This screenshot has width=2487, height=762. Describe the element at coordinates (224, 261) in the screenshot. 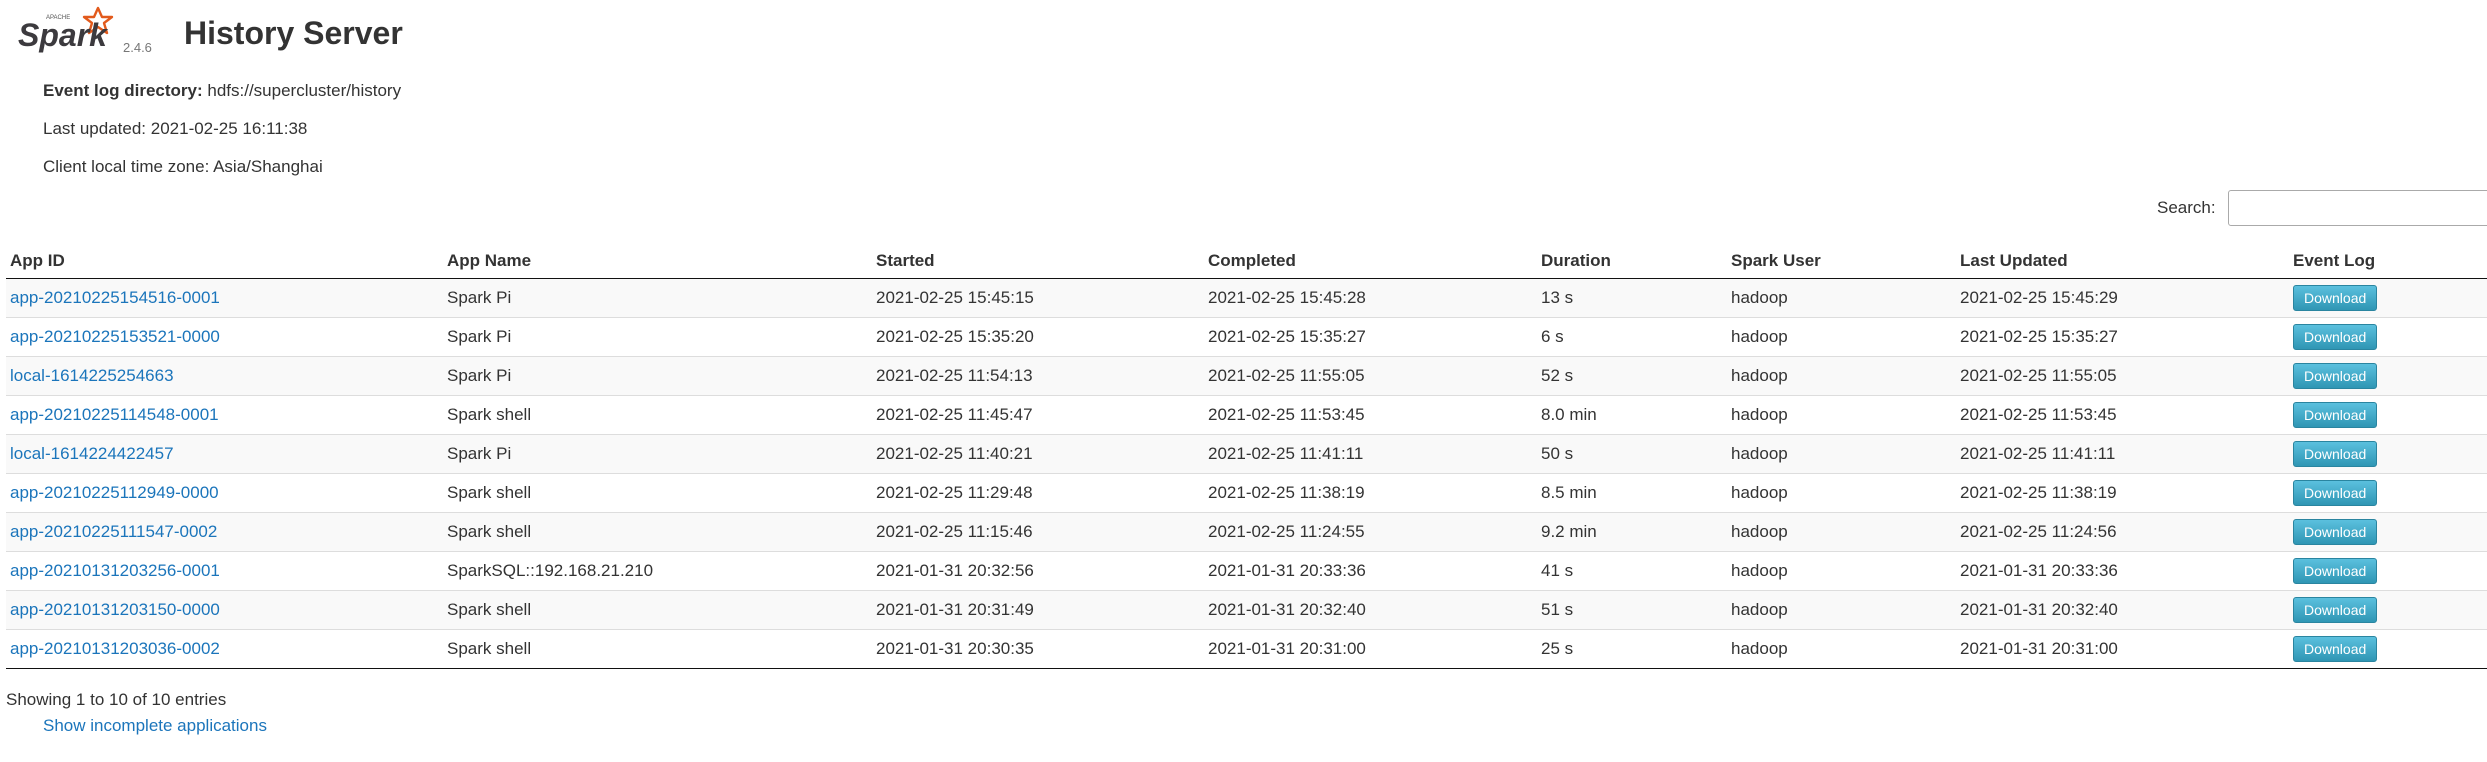

I see `col-header-app-id: App ID` at that location.